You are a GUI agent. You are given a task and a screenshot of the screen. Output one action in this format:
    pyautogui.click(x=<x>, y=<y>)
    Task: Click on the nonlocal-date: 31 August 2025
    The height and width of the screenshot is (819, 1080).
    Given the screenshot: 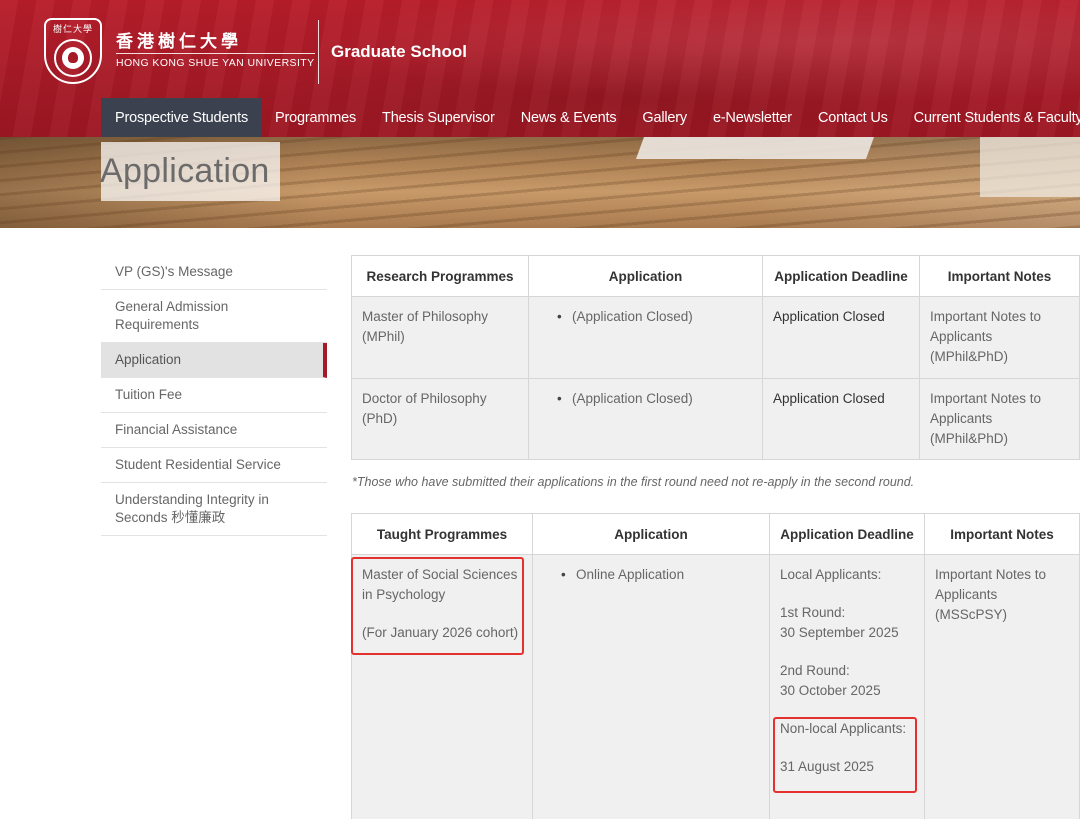 What is the action you would take?
    pyautogui.click(x=827, y=766)
    